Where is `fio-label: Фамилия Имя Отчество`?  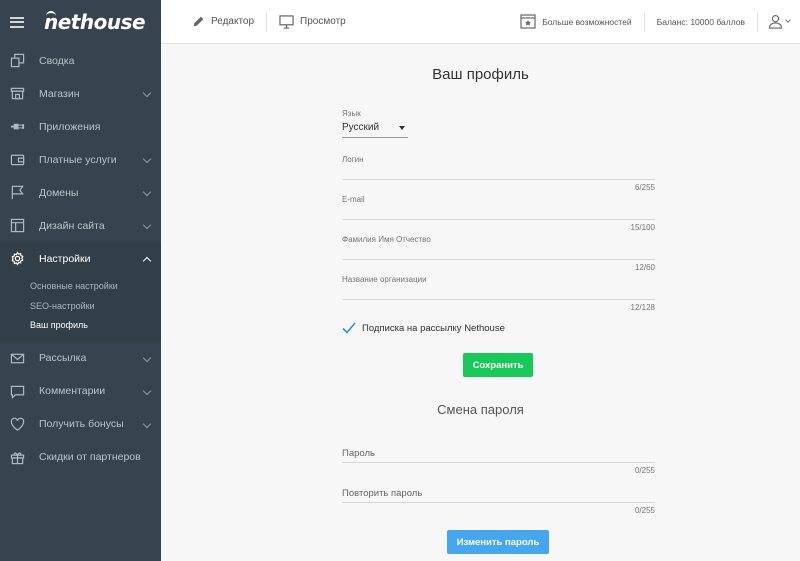
fio-label: Фамилия Имя Отчество is located at coordinates (386, 239).